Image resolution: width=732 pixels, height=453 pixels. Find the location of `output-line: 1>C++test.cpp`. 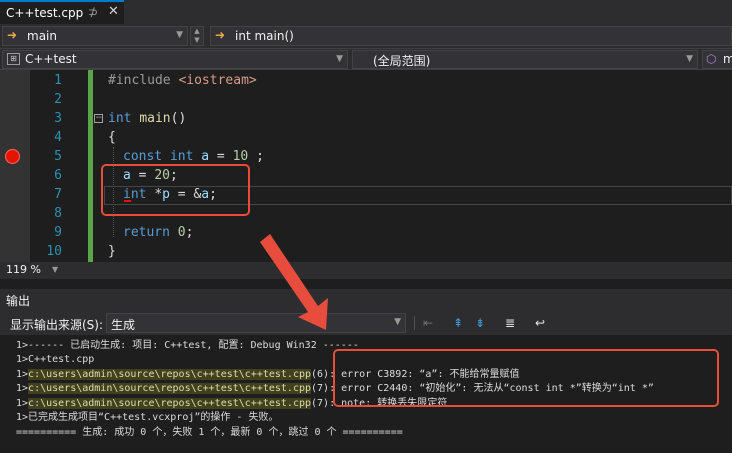

output-line: 1>C++test.cpp is located at coordinates (55, 359).